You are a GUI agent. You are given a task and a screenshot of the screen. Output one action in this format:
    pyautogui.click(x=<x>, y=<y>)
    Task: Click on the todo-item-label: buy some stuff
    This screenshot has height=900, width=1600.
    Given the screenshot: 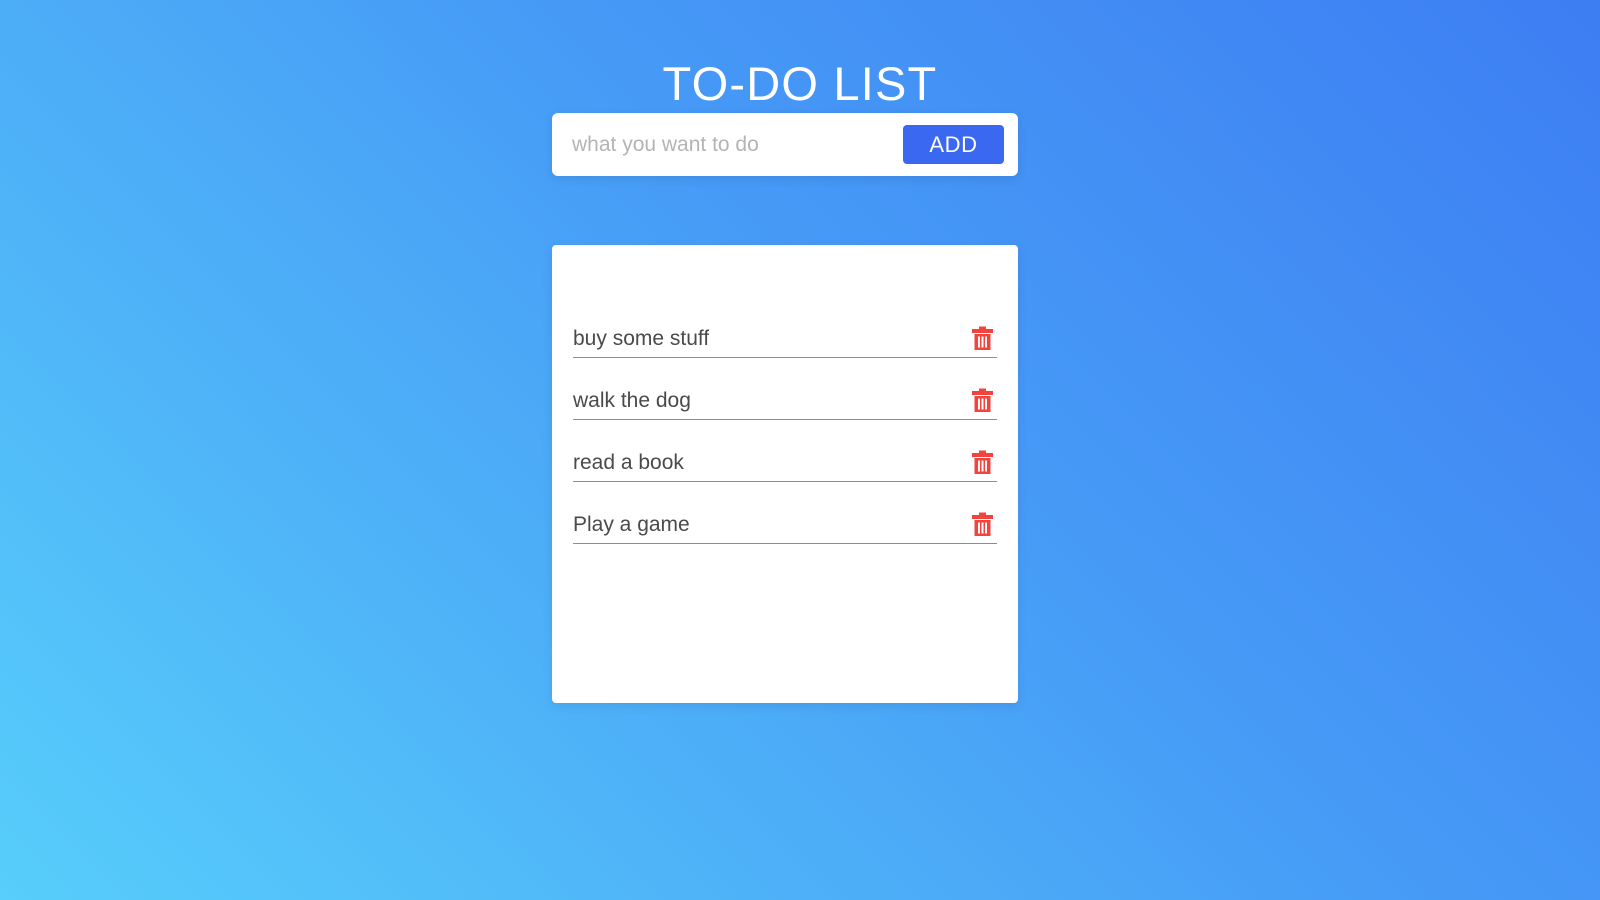 What is the action you would take?
    pyautogui.click(x=641, y=338)
    